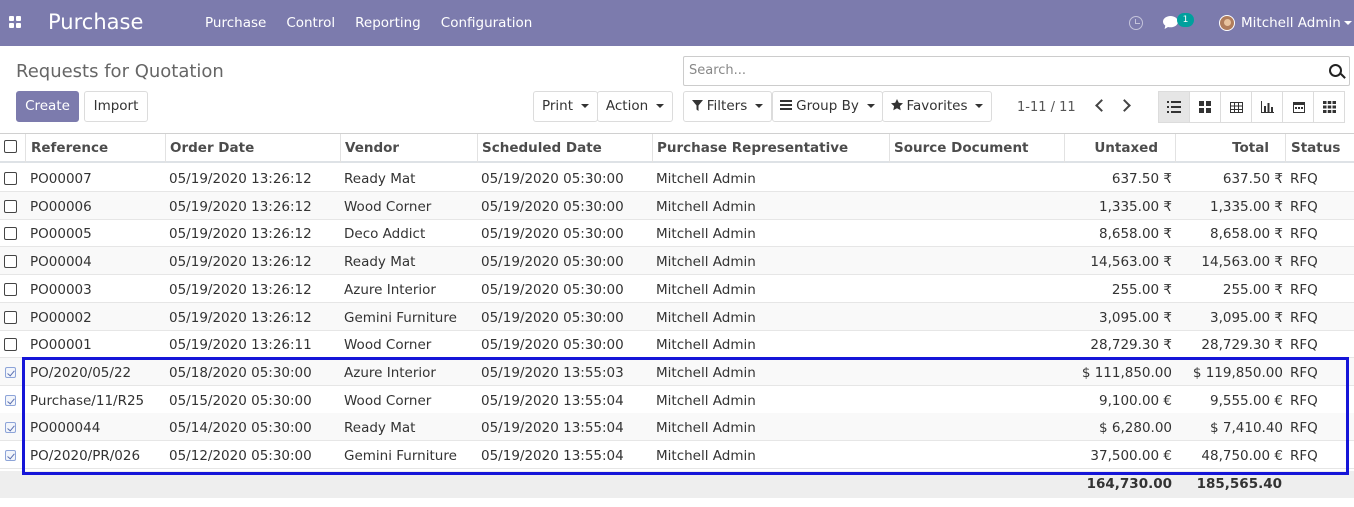 The width and height of the screenshot is (1354, 507). Describe the element at coordinates (1227, 23) in the screenshot. I see `user-avatar` at that location.